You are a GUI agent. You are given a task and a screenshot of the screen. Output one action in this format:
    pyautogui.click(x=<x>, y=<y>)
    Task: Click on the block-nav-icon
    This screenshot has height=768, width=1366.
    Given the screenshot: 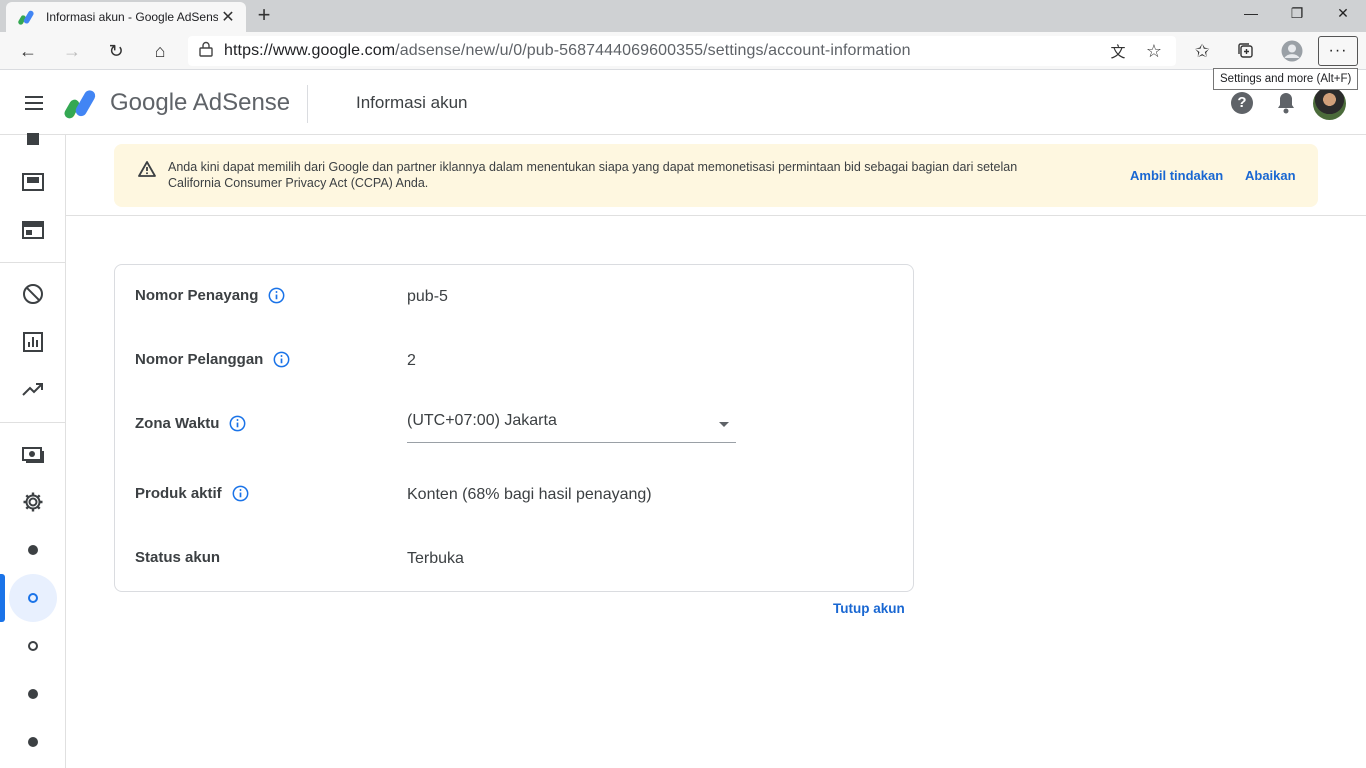 What is the action you would take?
    pyautogui.click(x=33, y=294)
    